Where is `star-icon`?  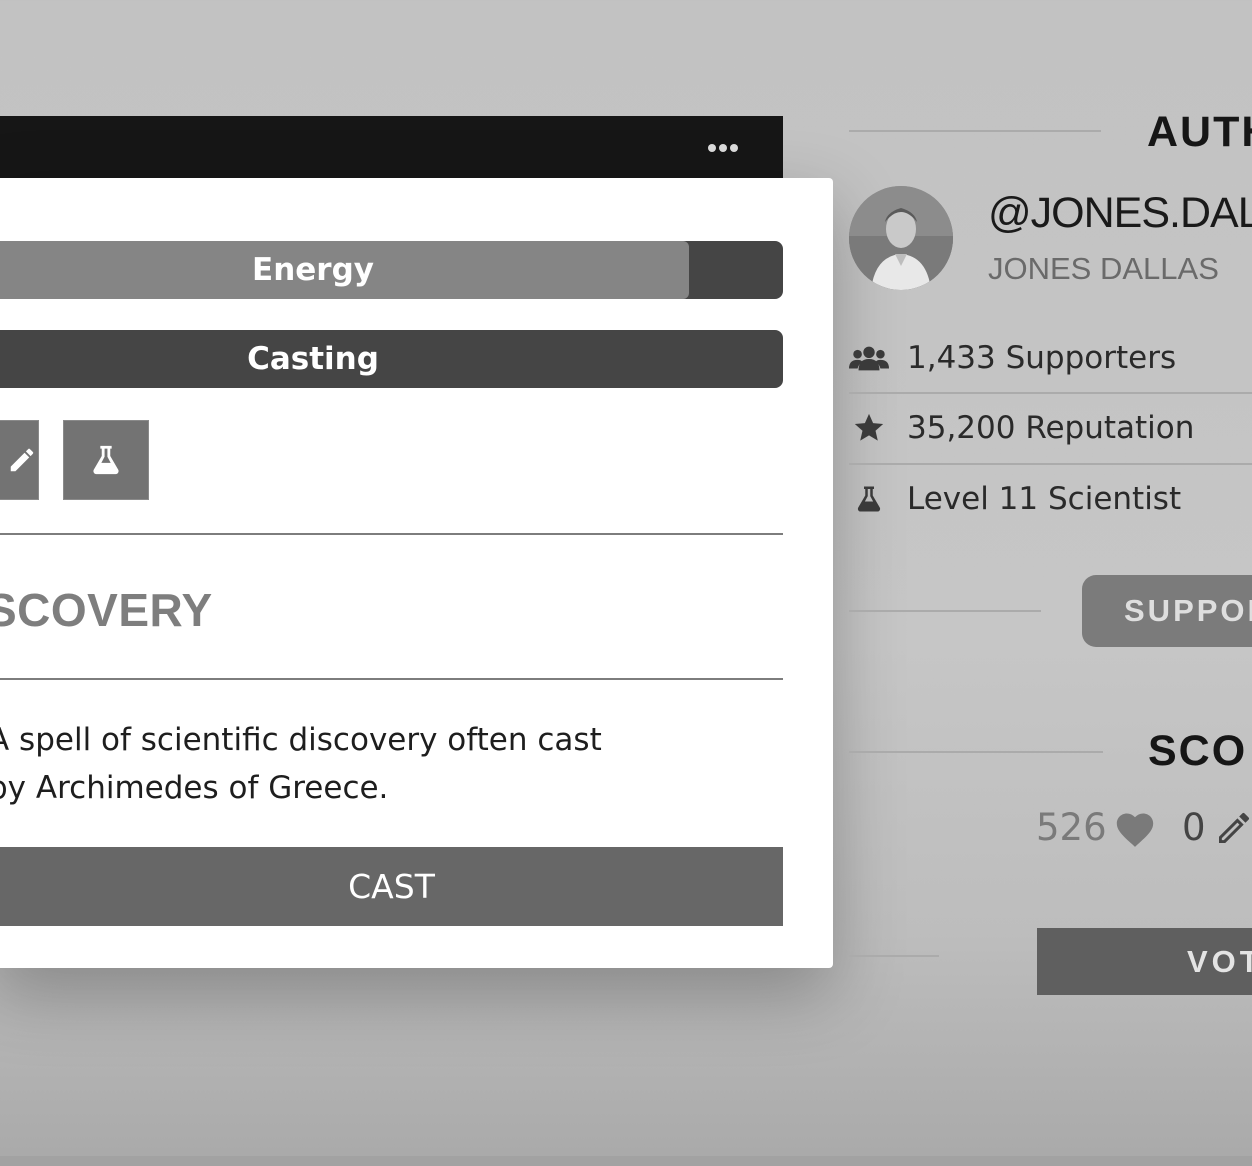
star-icon is located at coordinates (869, 428).